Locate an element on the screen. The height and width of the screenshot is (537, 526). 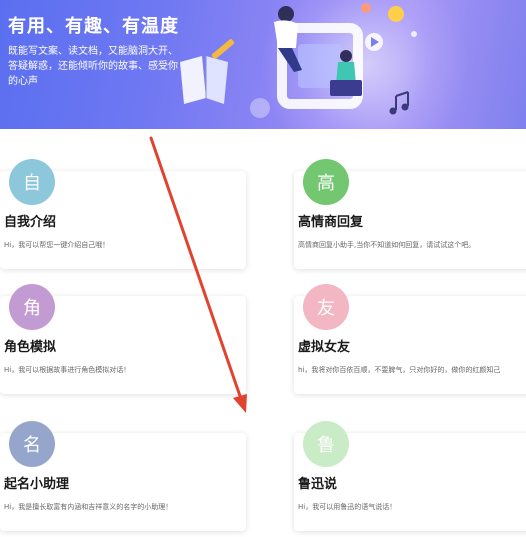
card-description: Hi，我可以根据故事进行角色模拟对话！ is located at coordinates (67, 370).